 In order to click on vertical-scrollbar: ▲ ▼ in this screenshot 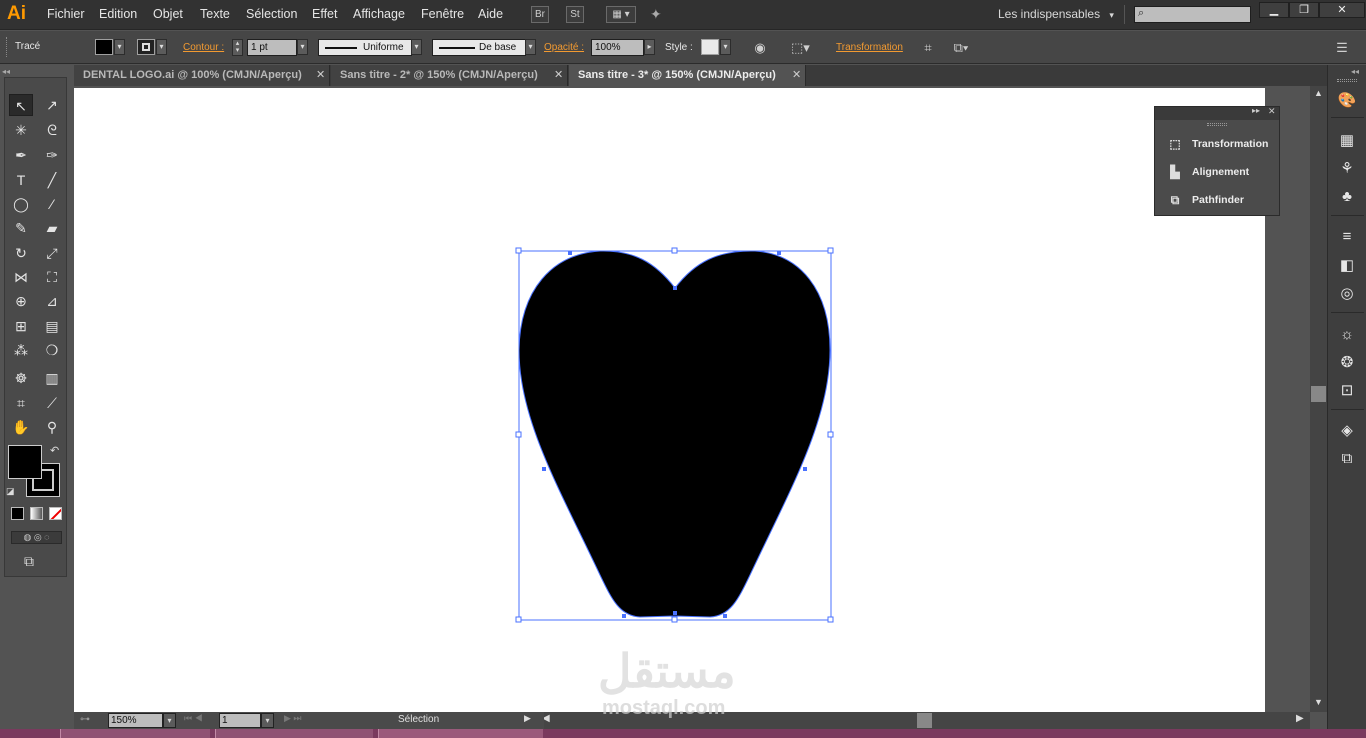, I will do `click(1318, 399)`.